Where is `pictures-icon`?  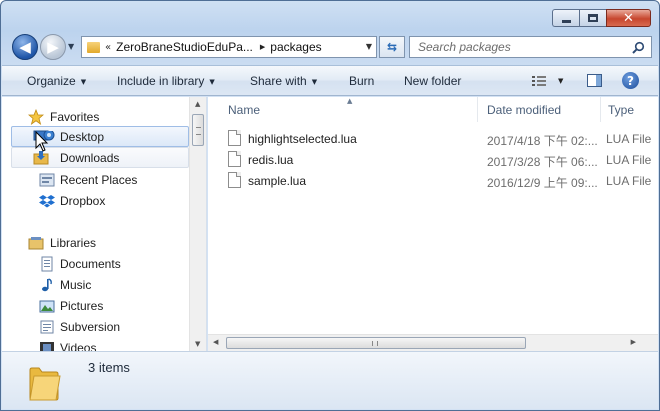
pictures-icon is located at coordinates (47, 306).